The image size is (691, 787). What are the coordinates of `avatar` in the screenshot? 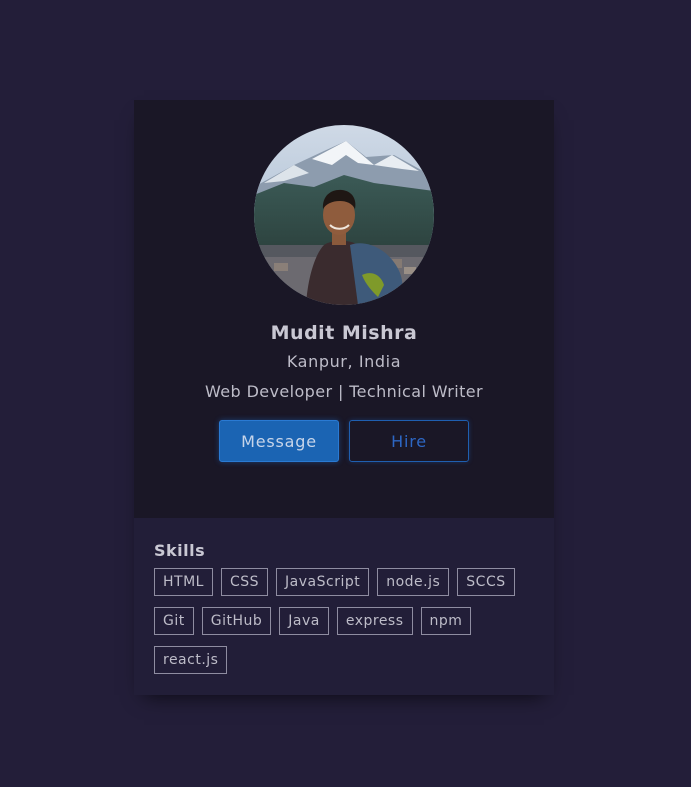 It's located at (344, 215).